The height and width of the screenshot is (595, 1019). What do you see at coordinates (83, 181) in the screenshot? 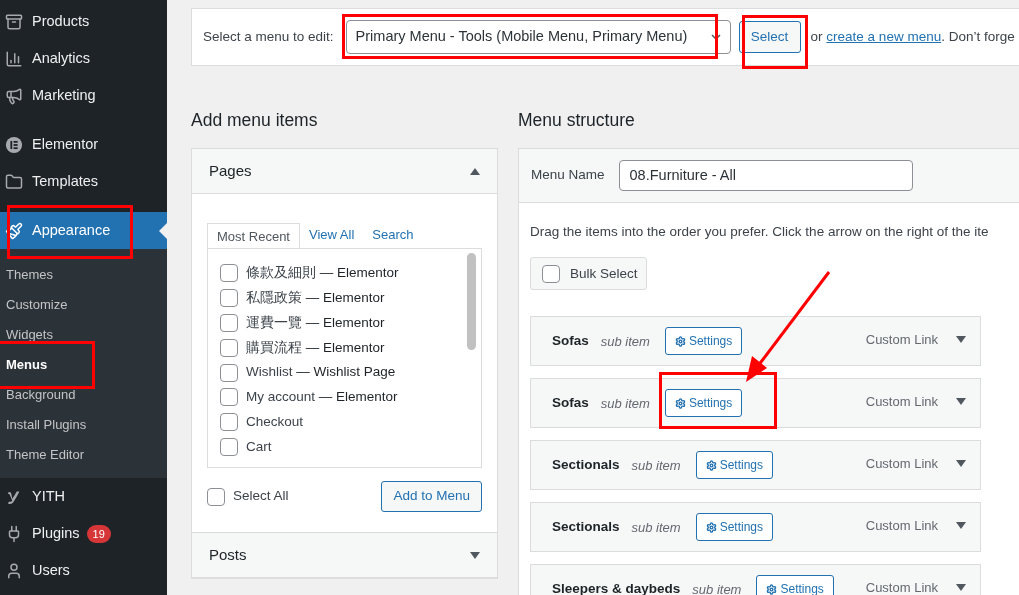
I see `sidebar-item: Templates` at bounding box center [83, 181].